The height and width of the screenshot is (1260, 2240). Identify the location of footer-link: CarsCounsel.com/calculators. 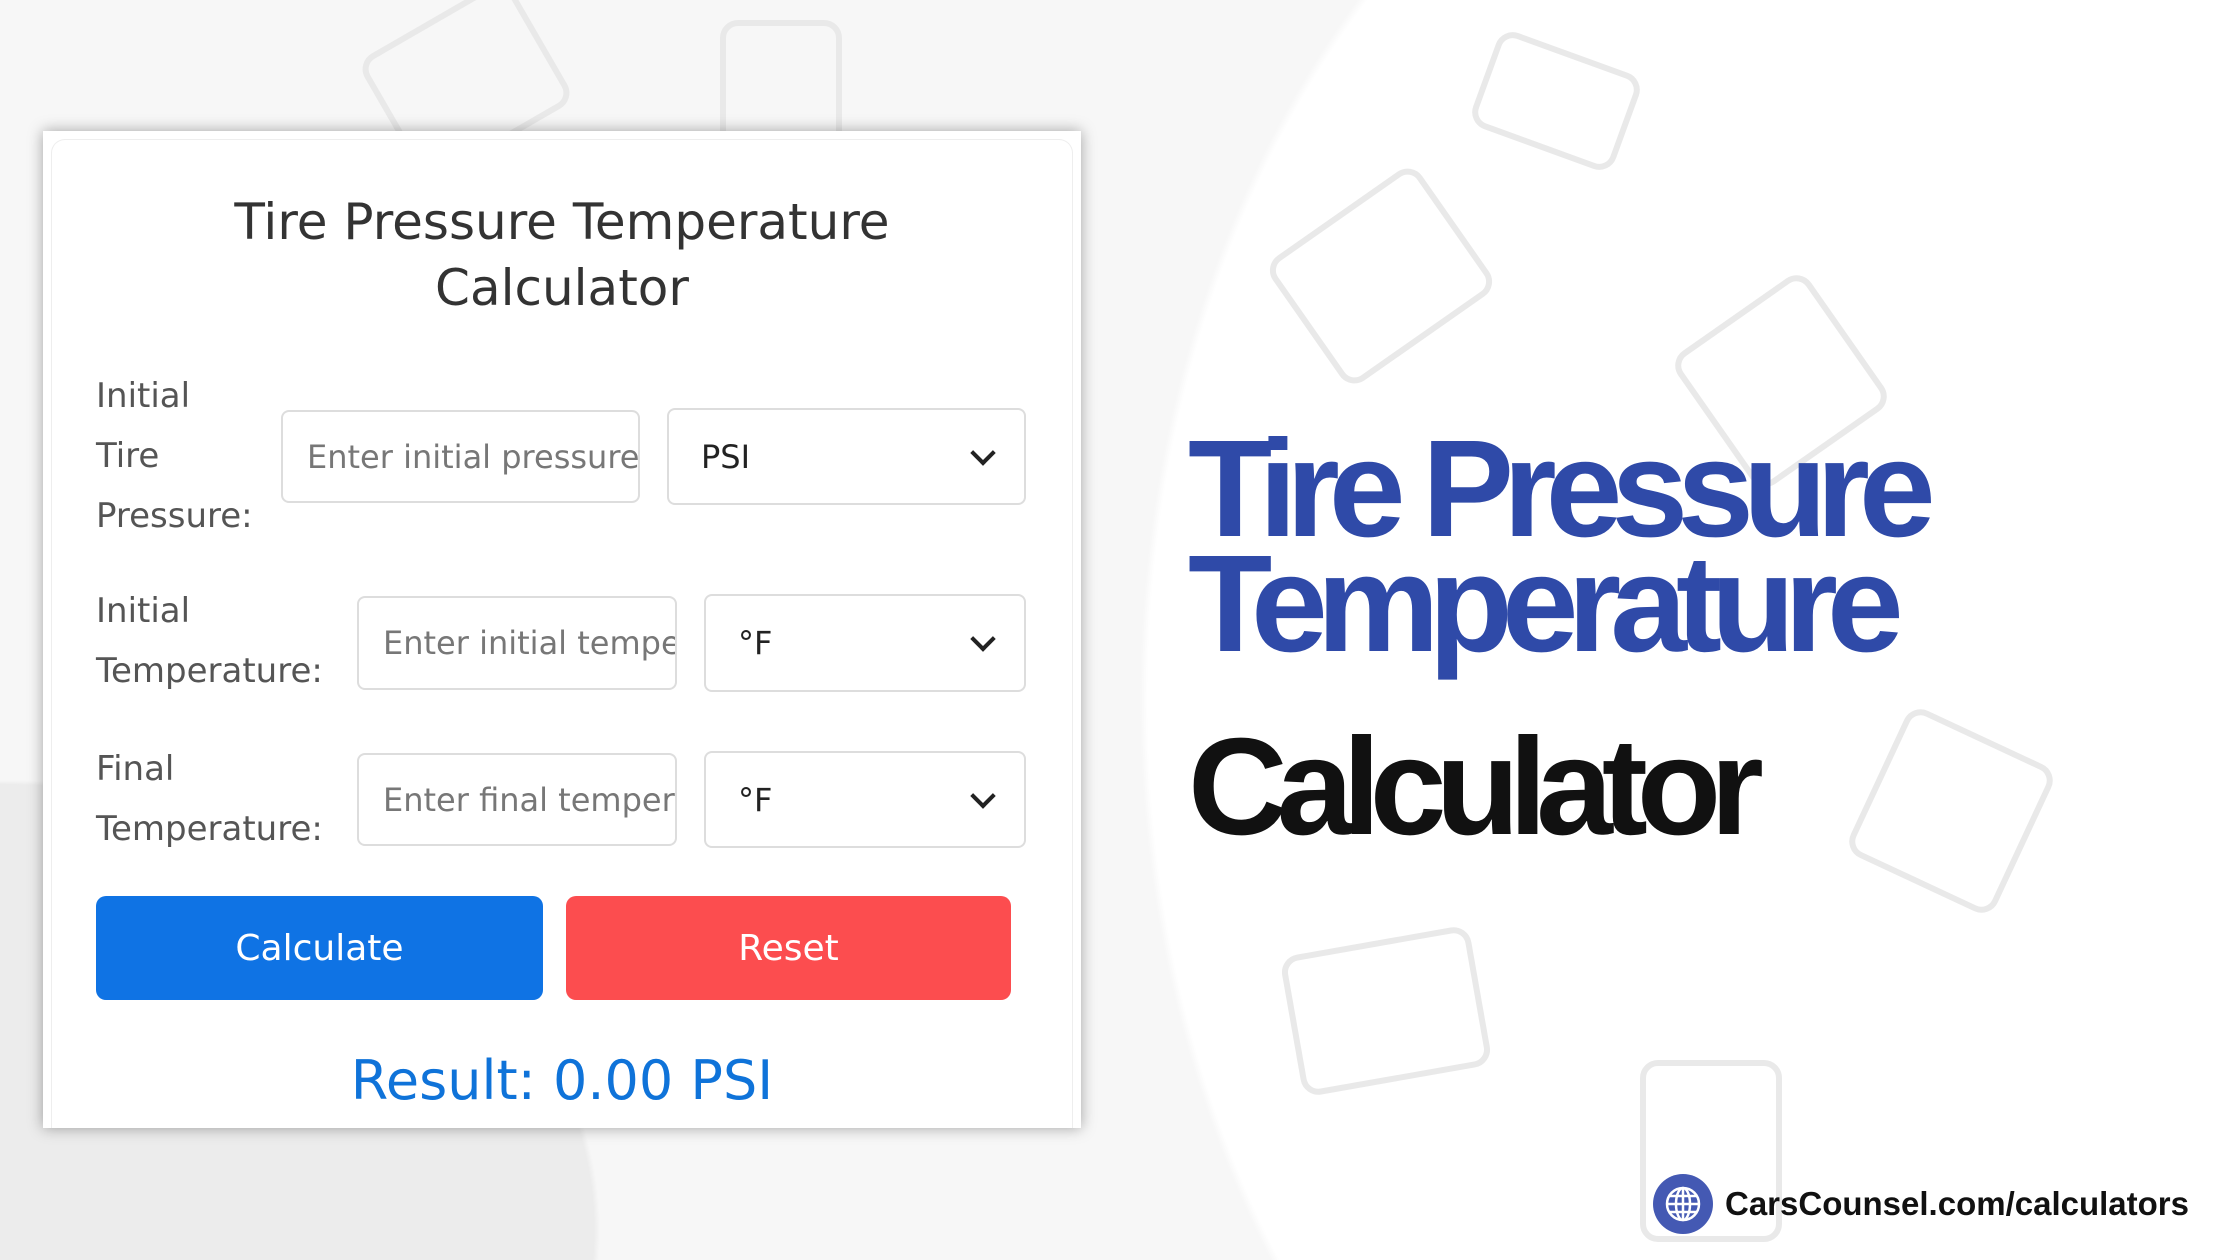
(1921, 1204).